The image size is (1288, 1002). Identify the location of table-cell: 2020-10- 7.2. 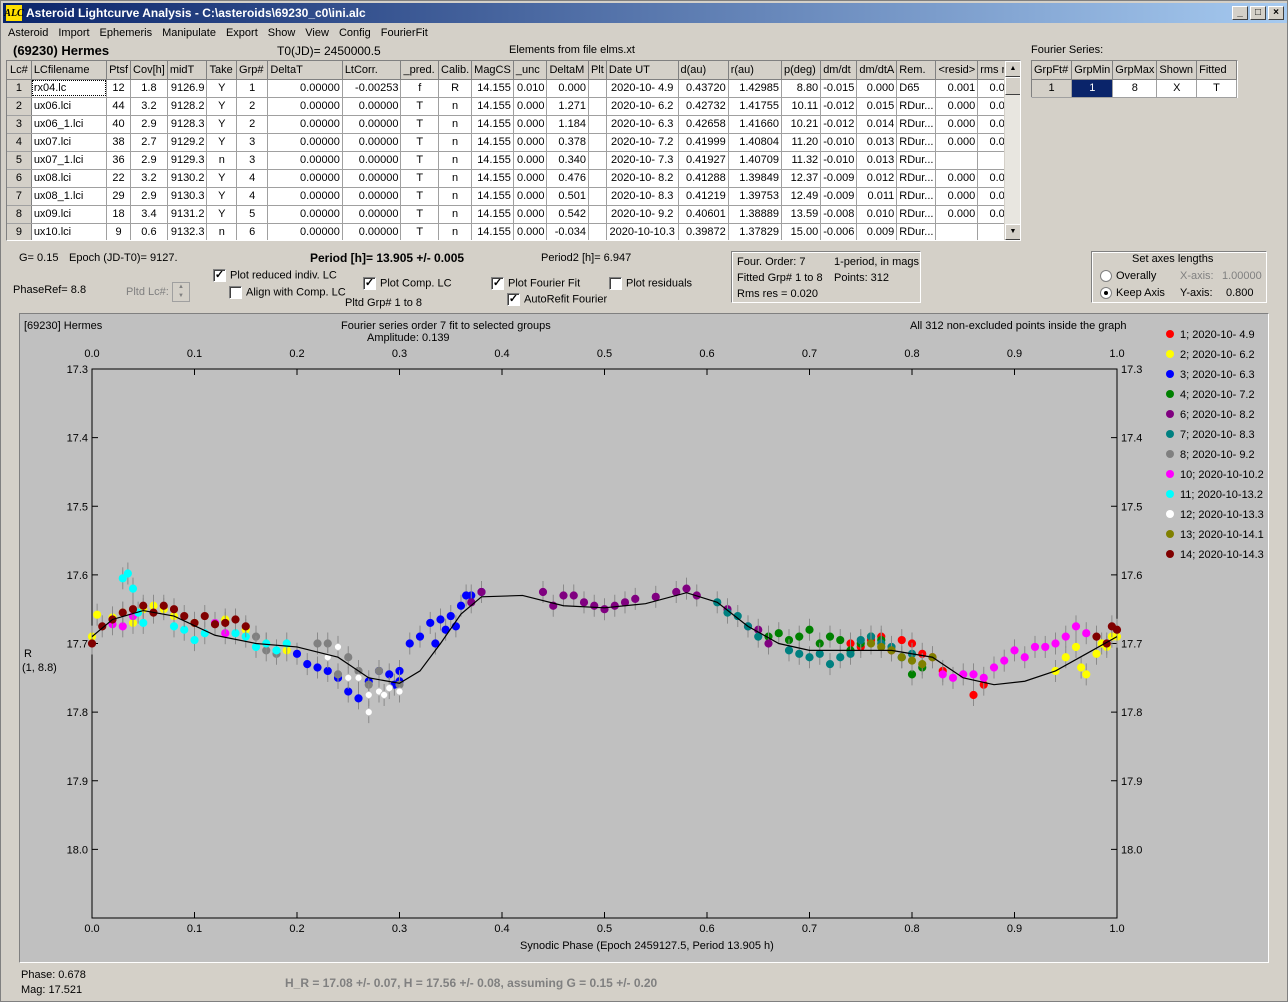
(642, 142).